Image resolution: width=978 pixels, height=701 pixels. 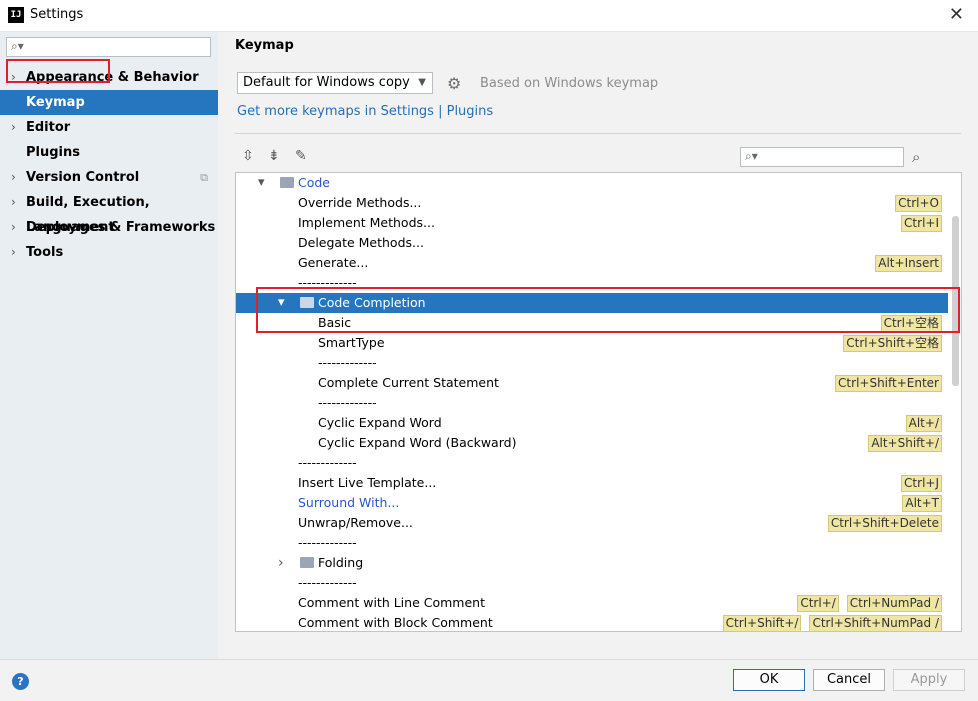 What do you see at coordinates (489, 16) in the screenshot?
I see `title-bar: IJ Settings ✕` at bounding box center [489, 16].